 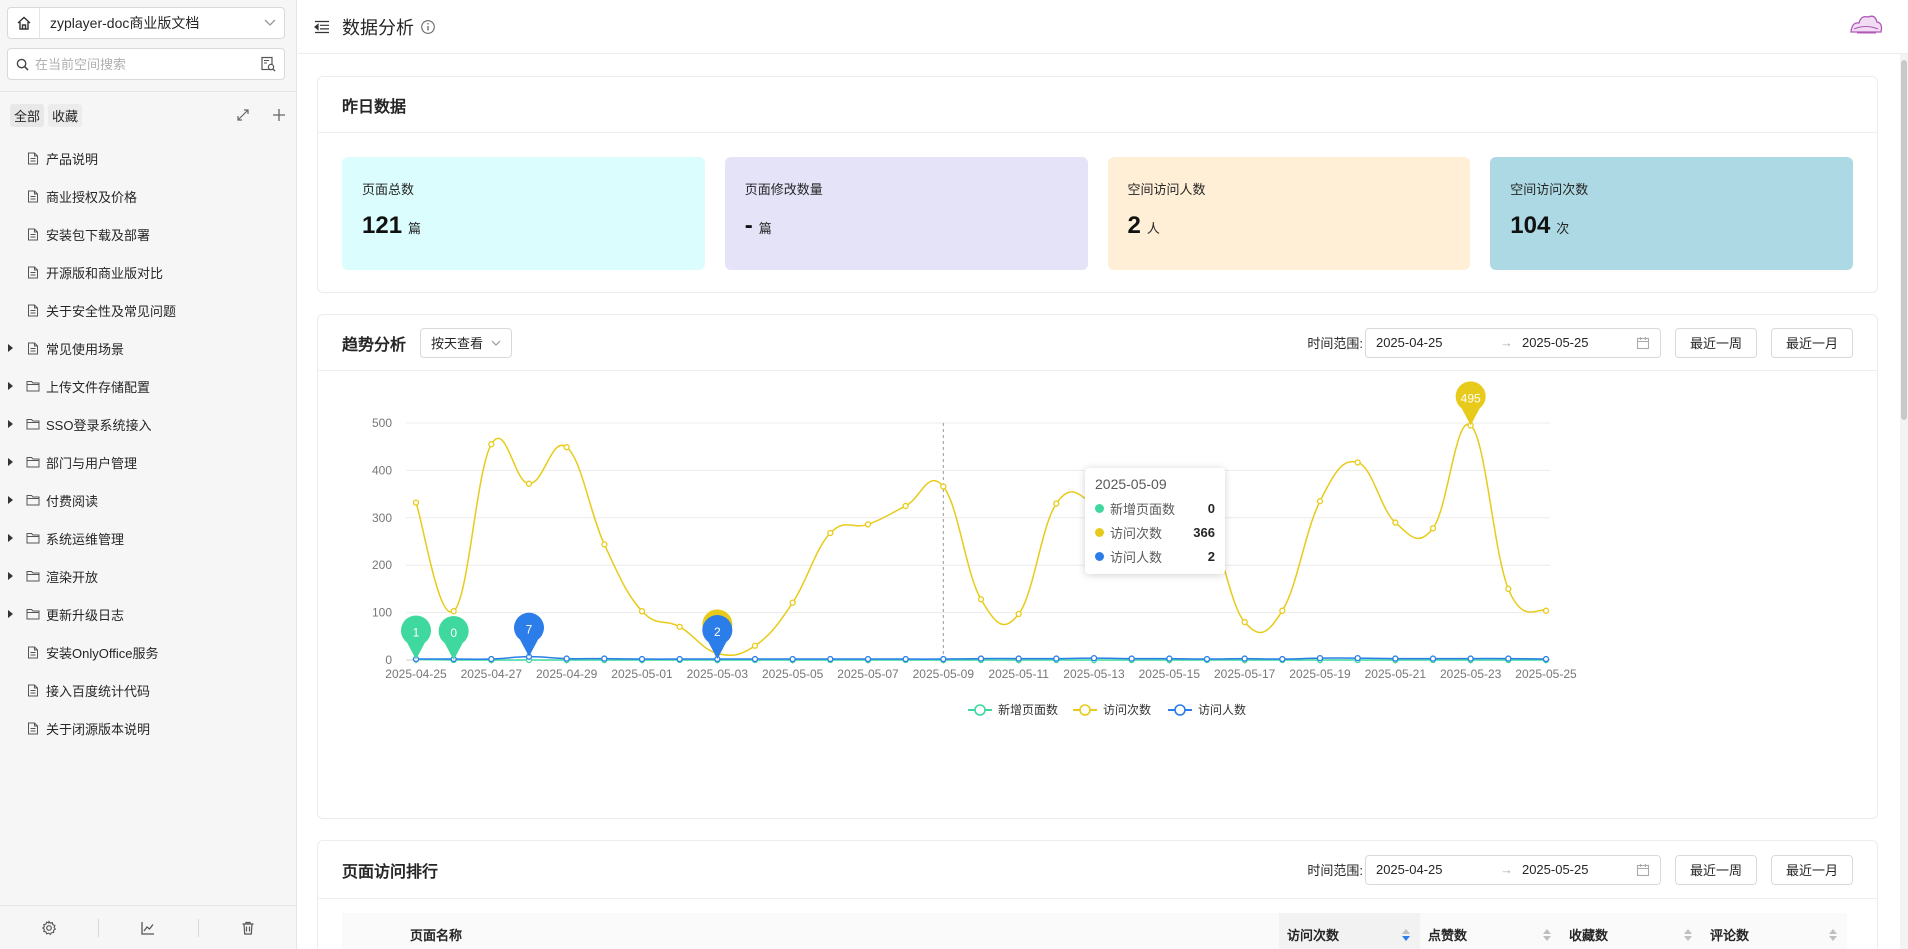 I want to click on tree-item-security: 关于安全性及常见问题, so click(x=148, y=310).